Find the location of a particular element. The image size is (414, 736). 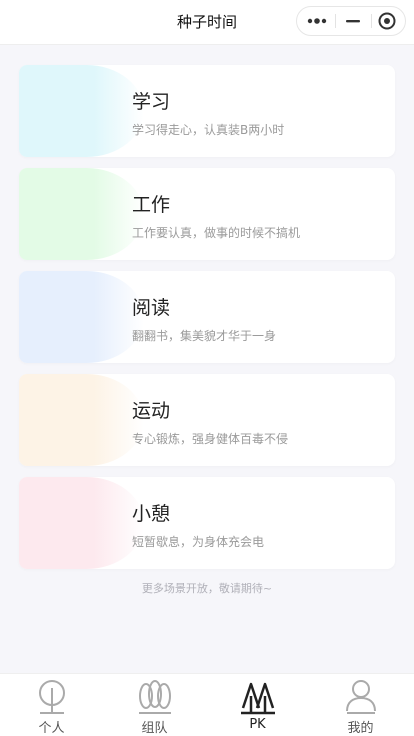

scene-title: 运动 is located at coordinates (151, 411).